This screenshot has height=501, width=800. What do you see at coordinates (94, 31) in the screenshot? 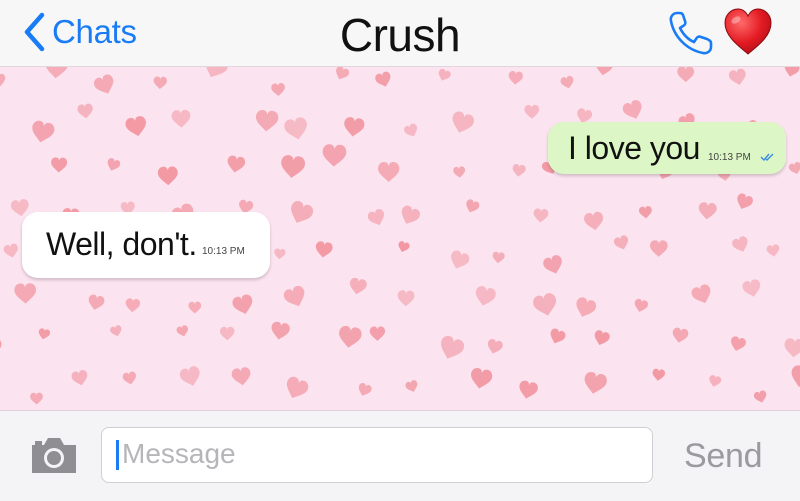
I see `back-label: Chats` at bounding box center [94, 31].